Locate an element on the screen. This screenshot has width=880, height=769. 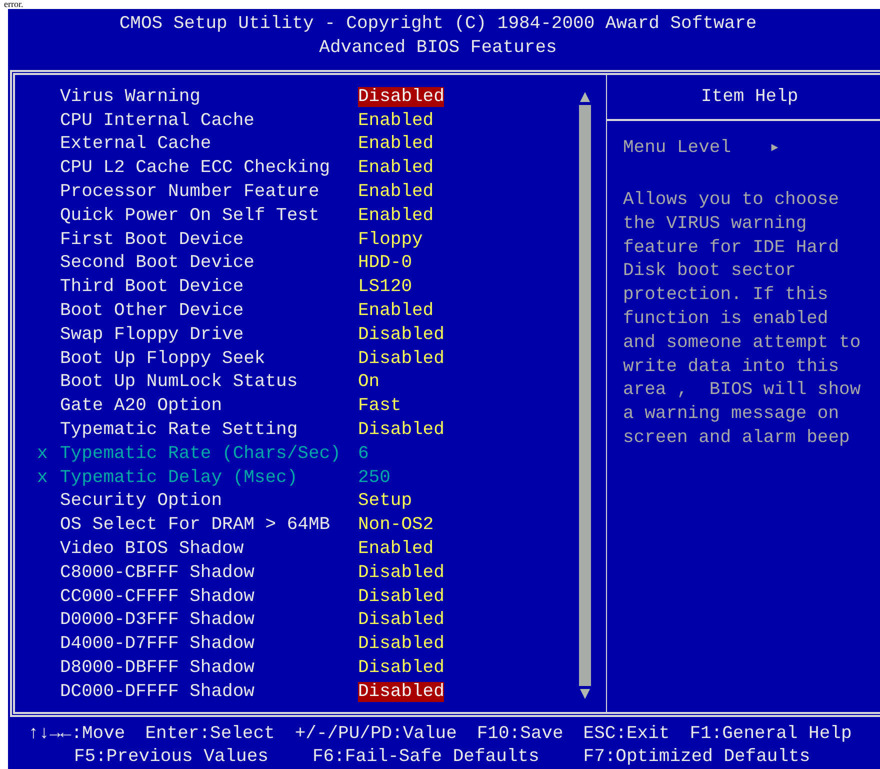
setting-label: C8000-CBFFF Shadow is located at coordinates (158, 572).